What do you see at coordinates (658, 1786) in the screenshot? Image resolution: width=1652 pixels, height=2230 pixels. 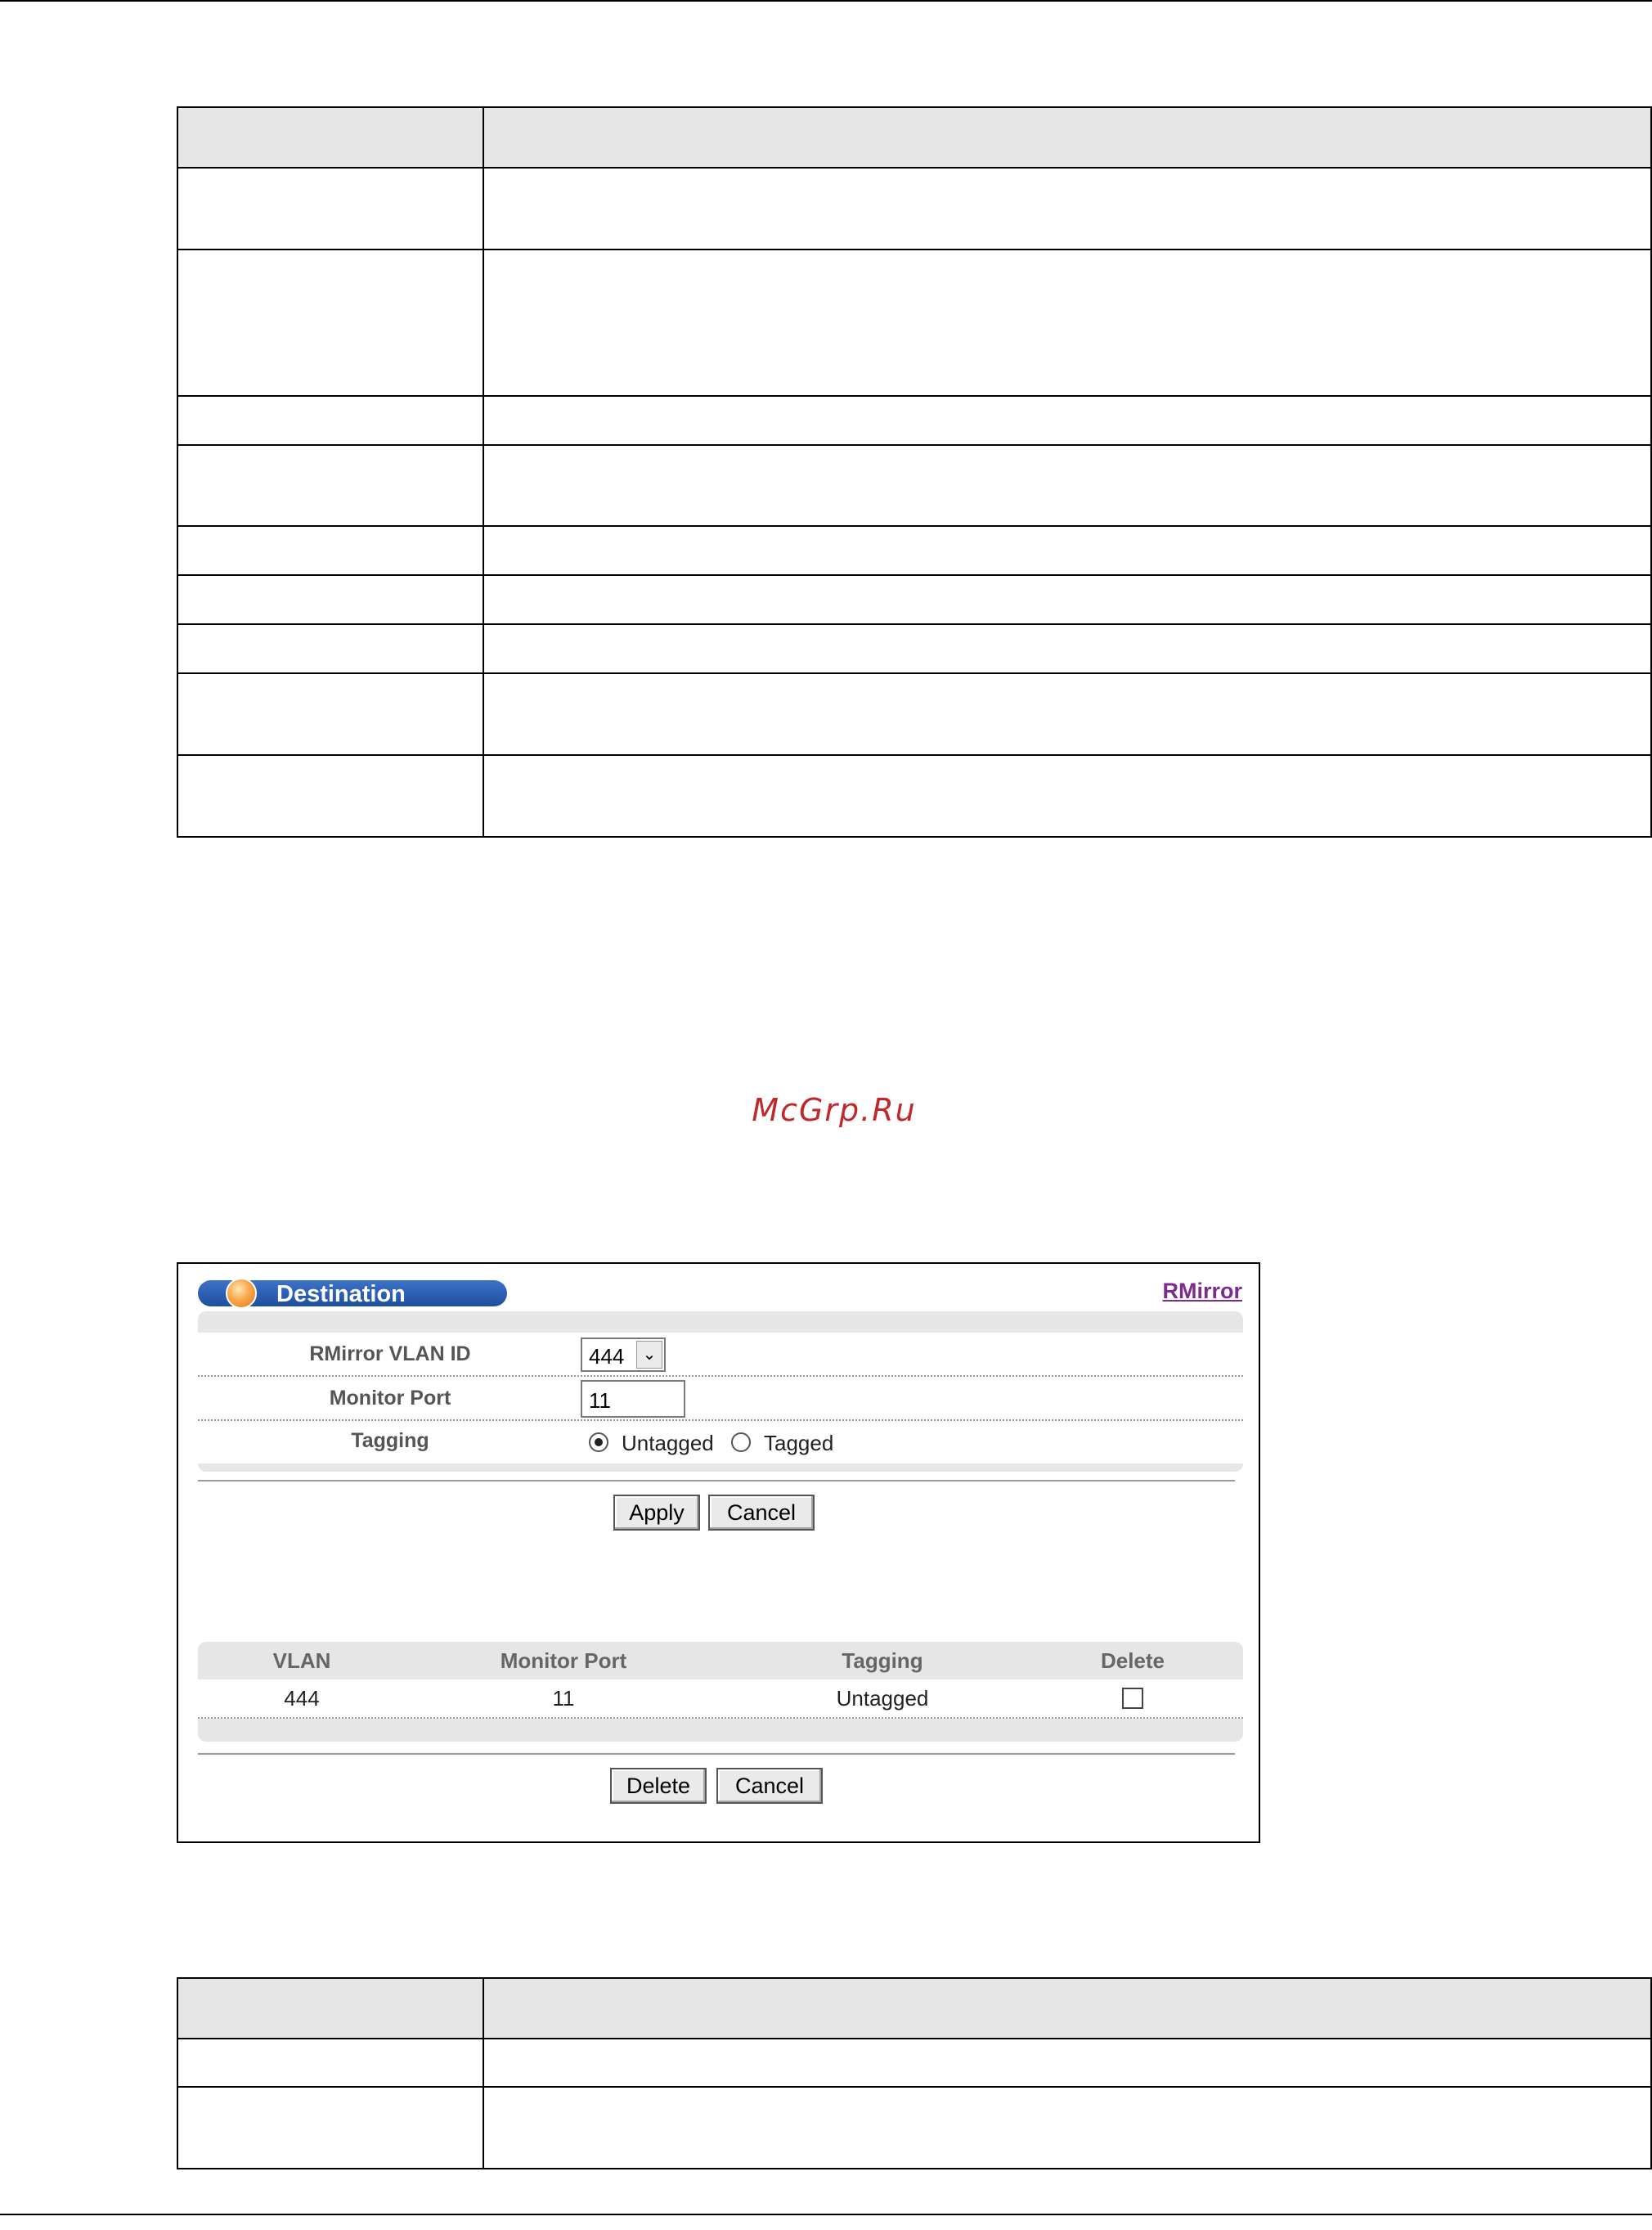 I see `delete-button: Delete` at bounding box center [658, 1786].